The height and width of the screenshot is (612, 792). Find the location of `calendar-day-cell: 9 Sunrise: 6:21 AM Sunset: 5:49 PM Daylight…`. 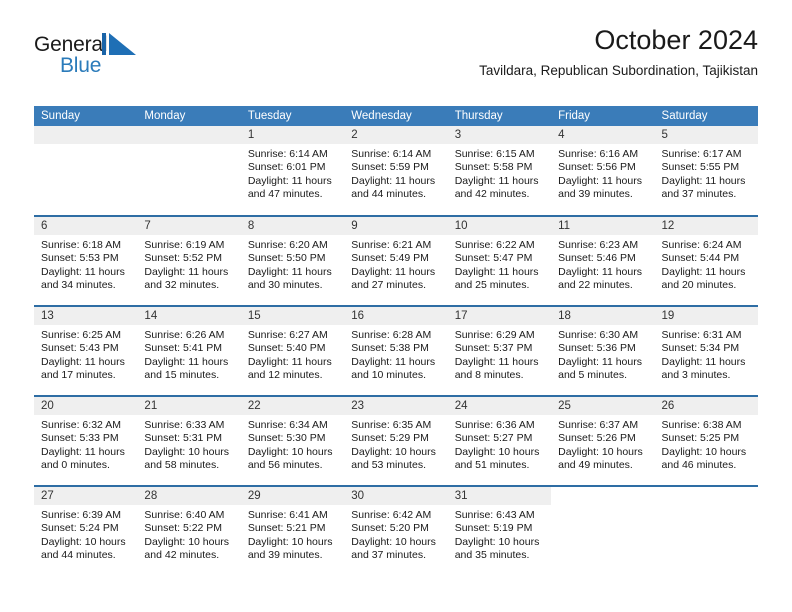

calendar-day-cell: 9 Sunrise: 6:21 AM Sunset: 5:49 PM Daylight… is located at coordinates (396, 260).